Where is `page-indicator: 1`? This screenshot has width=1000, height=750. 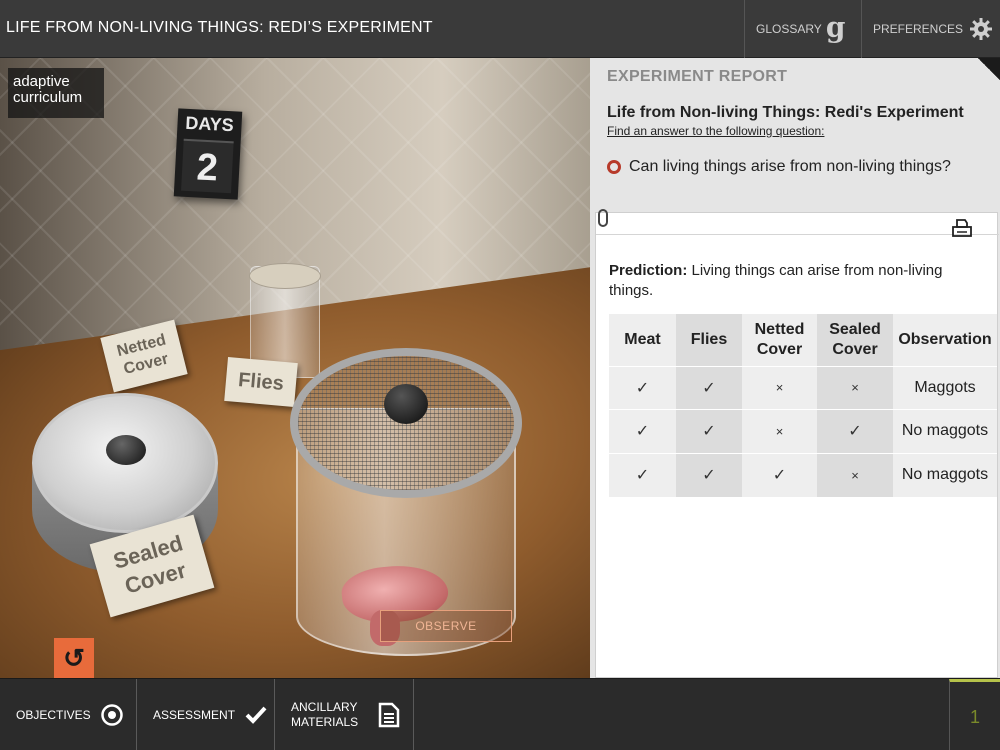 page-indicator: 1 is located at coordinates (974, 714).